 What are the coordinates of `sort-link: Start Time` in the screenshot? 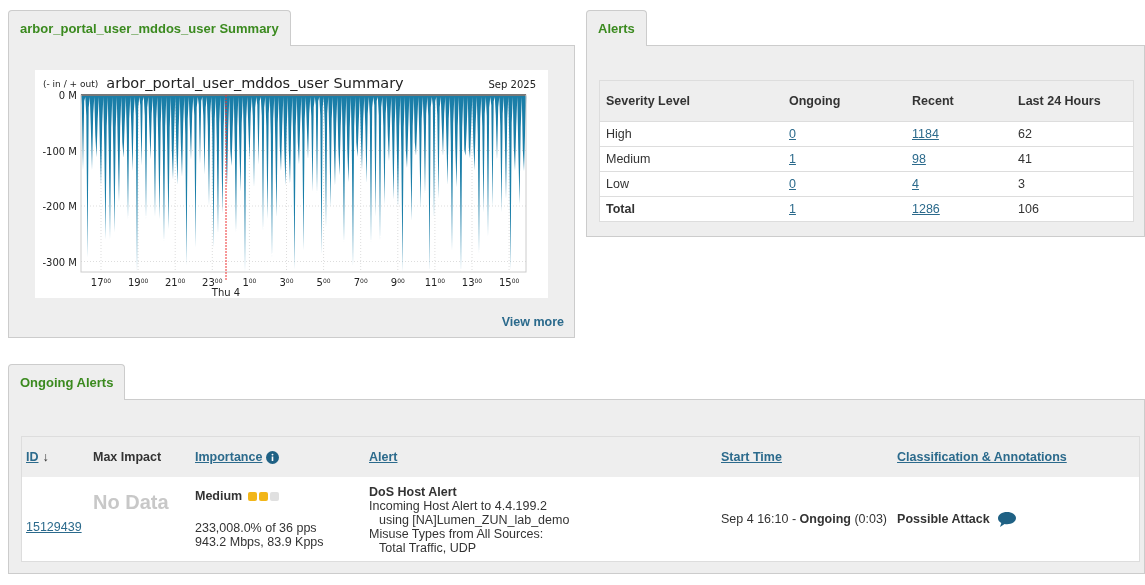 It's located at (751, 457).